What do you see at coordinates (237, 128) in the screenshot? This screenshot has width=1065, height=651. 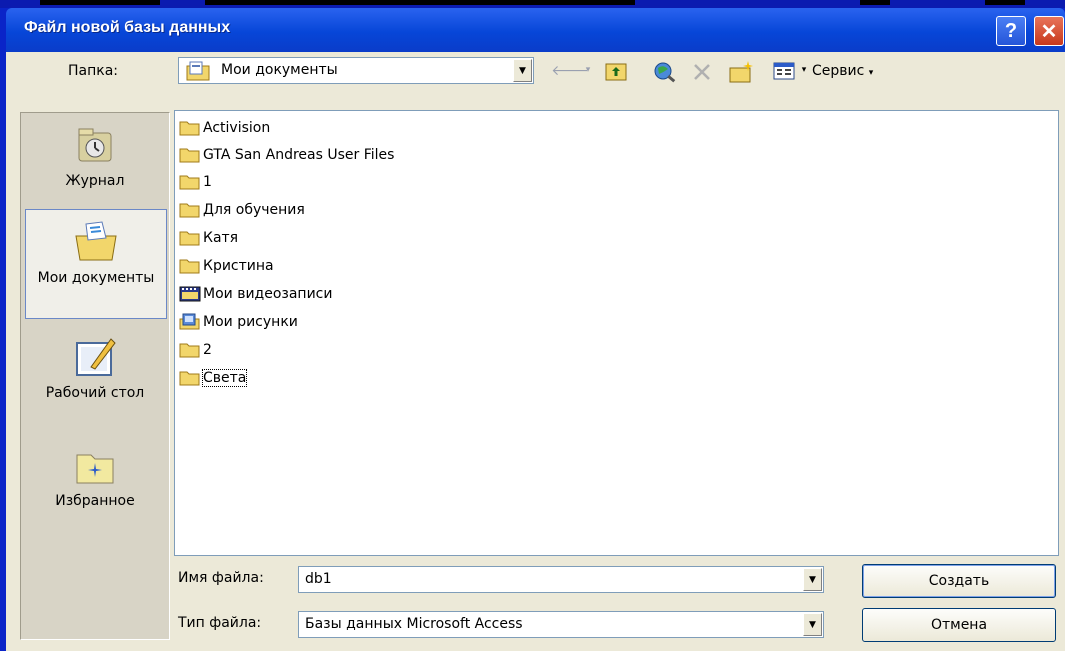 I see `file-name: Activision` at bounding box center [237, 128].